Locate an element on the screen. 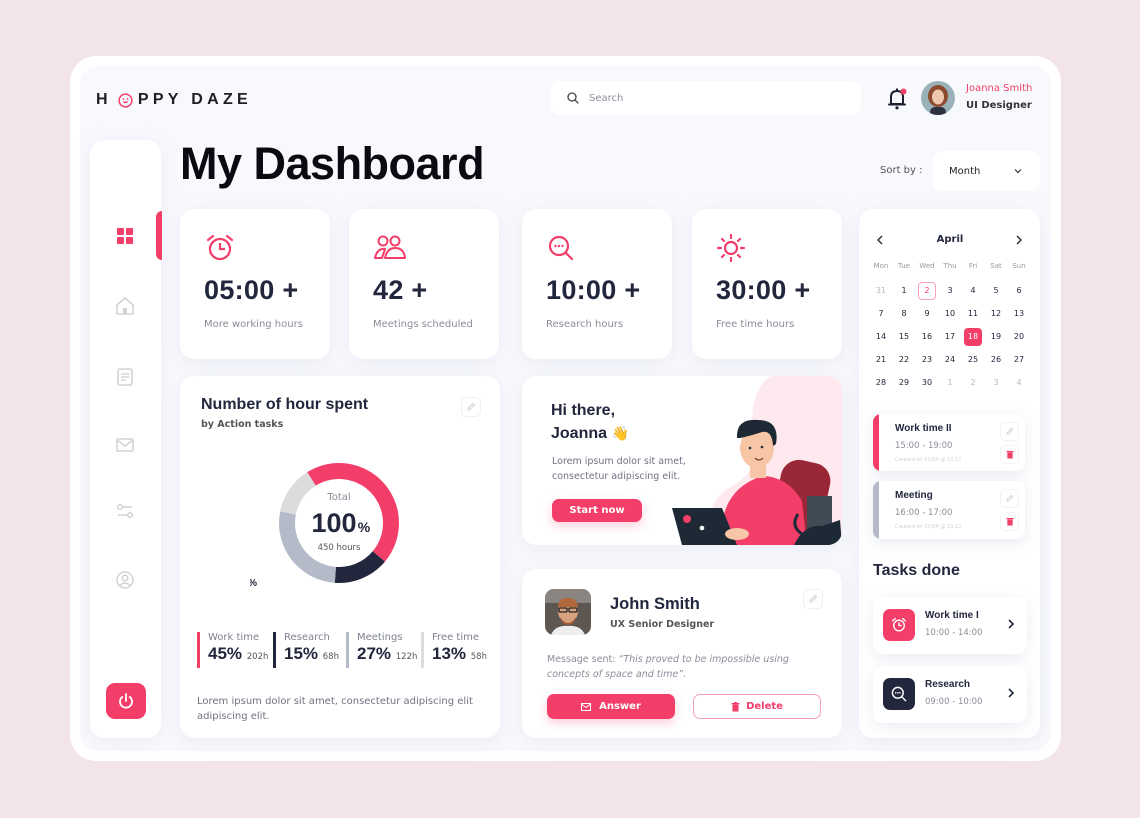 Image resolution: width=1140 pixels, height=818 pixels. donut-label: 27% is located at coordinates (253, 583).